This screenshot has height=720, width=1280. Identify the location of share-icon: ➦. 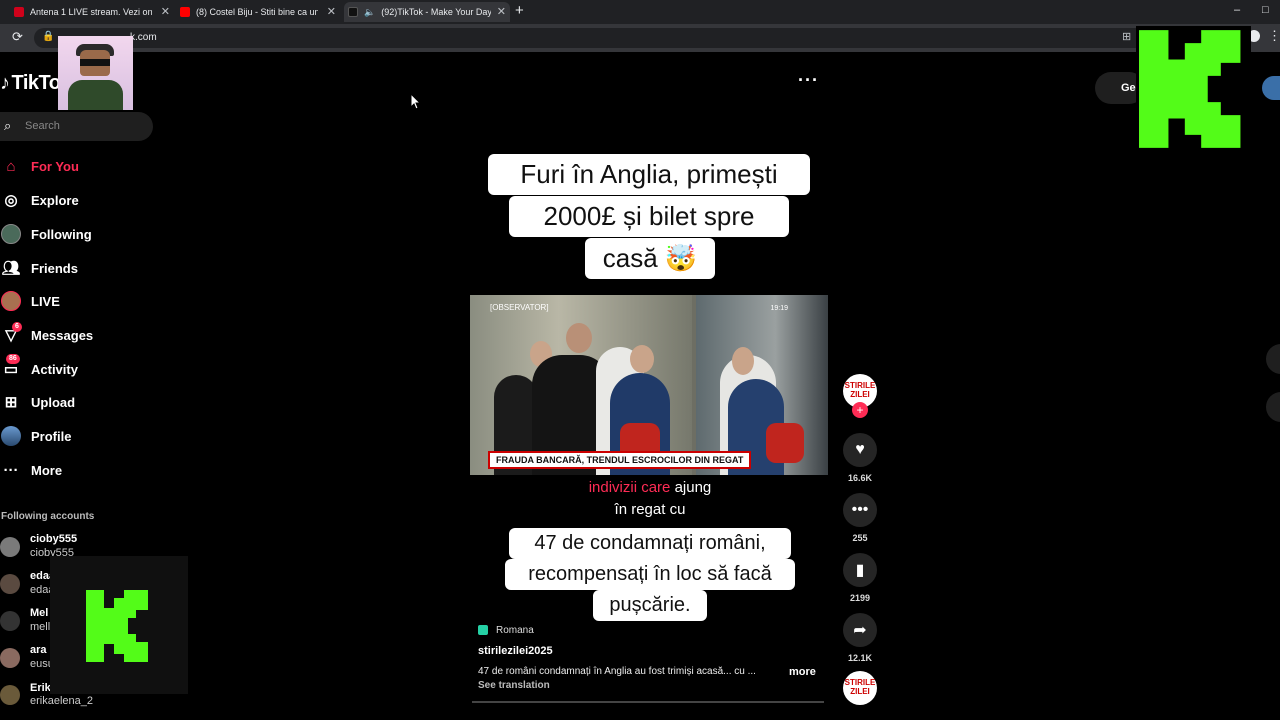
(860, 630).